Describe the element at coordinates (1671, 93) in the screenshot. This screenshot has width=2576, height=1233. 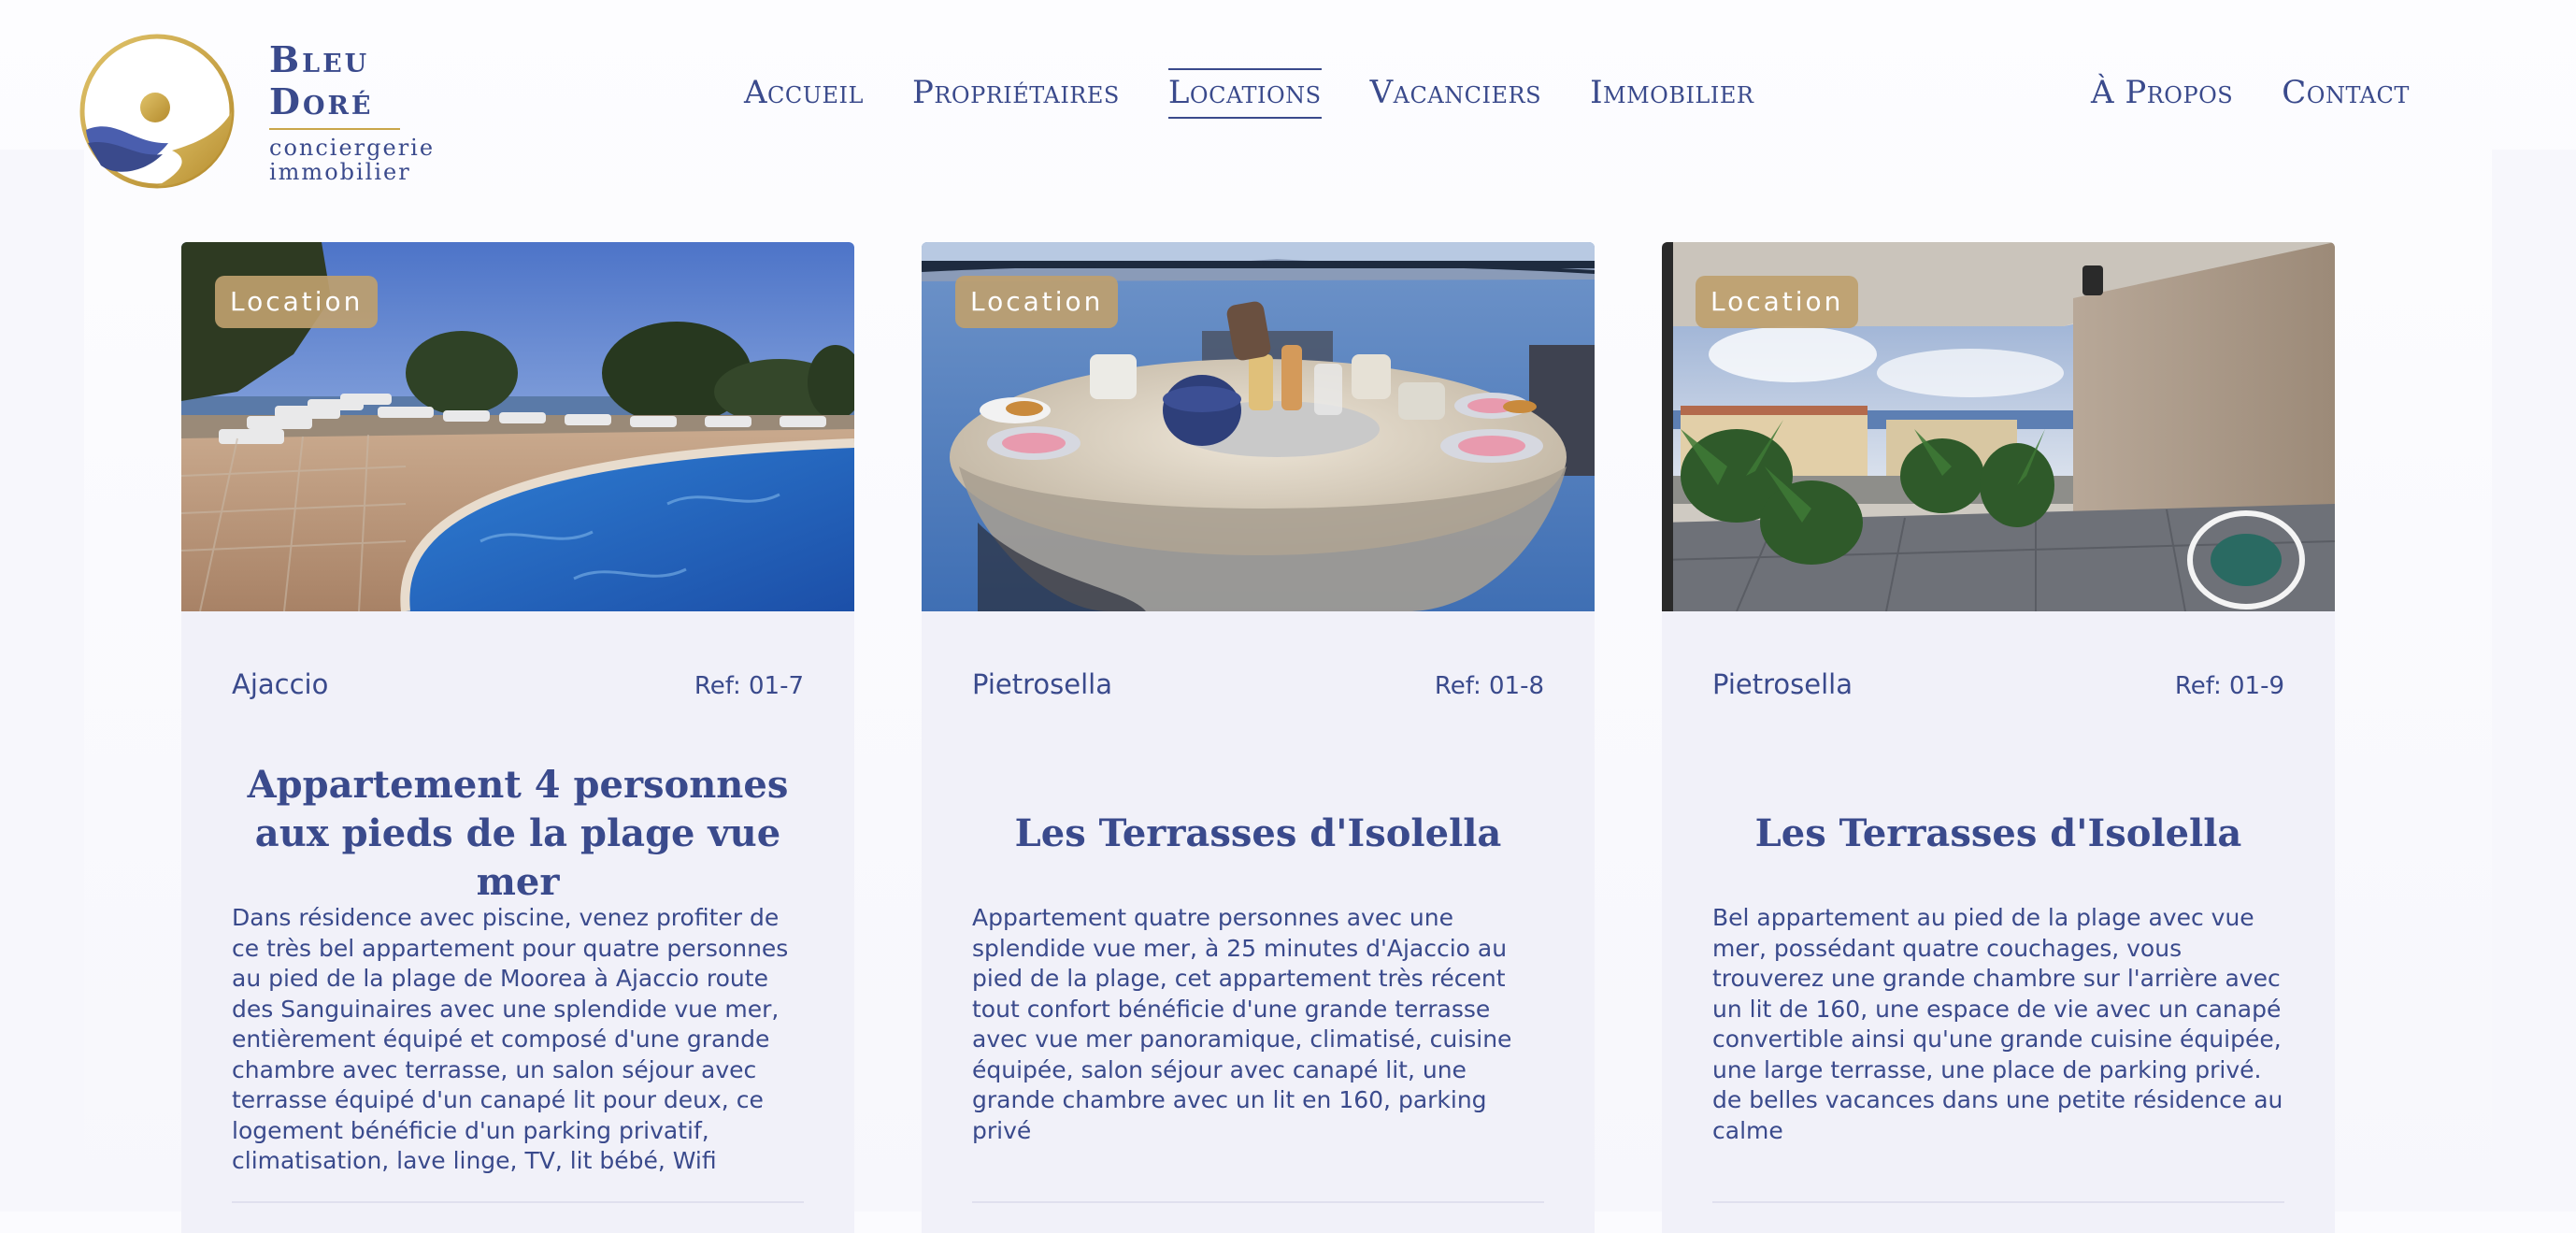
I see `nav-item-immobilier: Immobilier` at that location.